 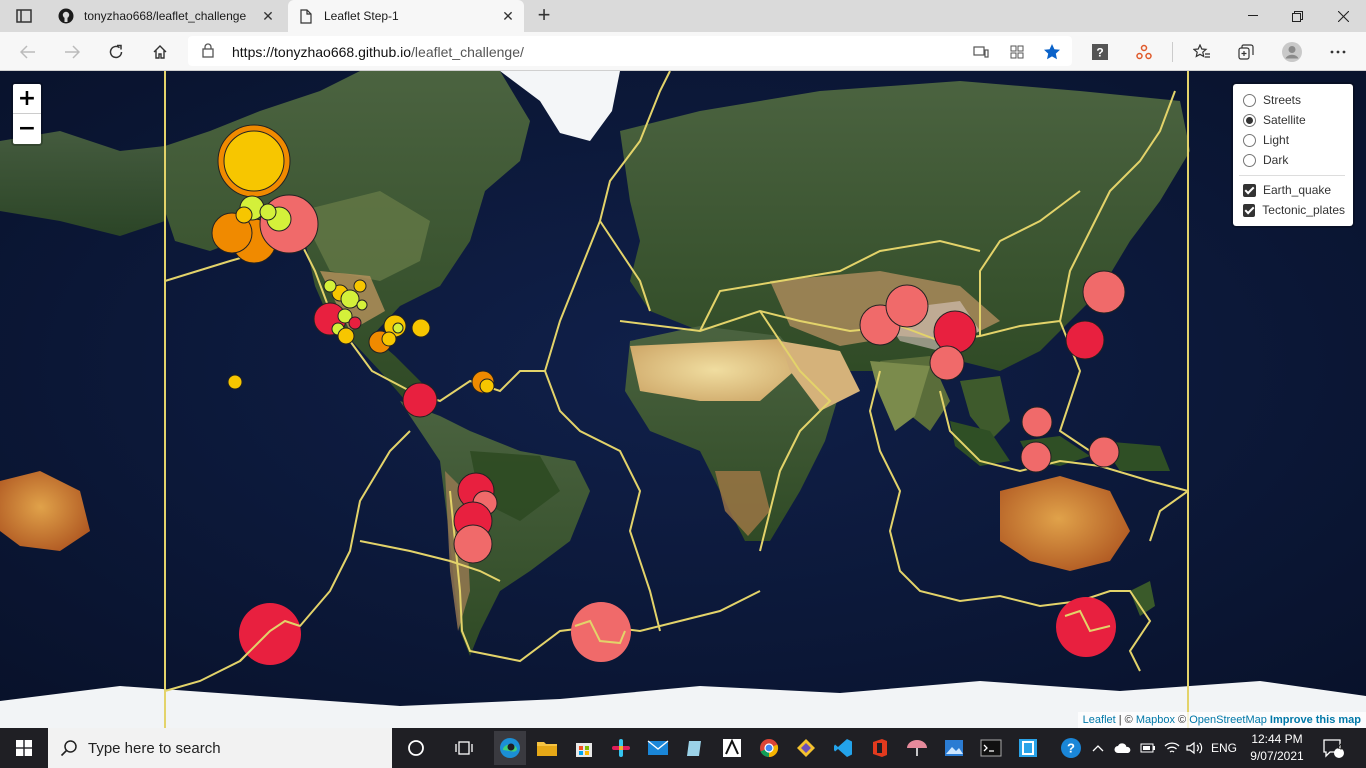 What do you see at coordinates (1099, 720) in the screenshot?
I see `leaflet-link: Leaflet` at bounding box center [1099, 720].